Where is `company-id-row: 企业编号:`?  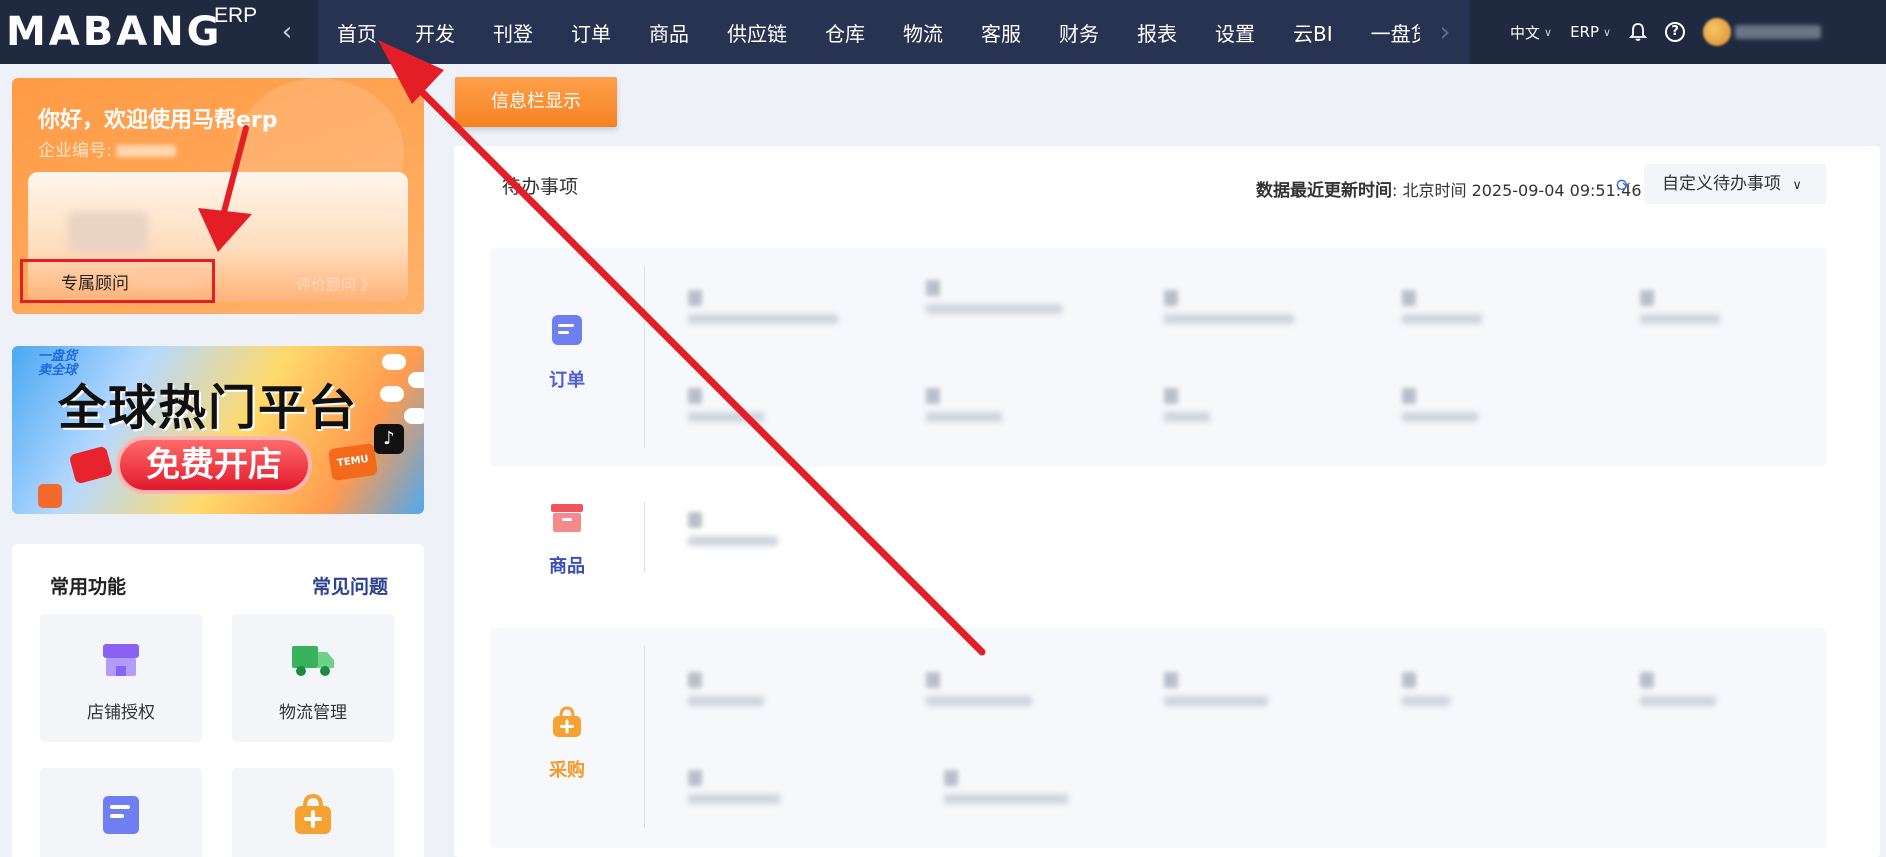
company-id-row: 企业编号: is located at coordinates (107, 148).